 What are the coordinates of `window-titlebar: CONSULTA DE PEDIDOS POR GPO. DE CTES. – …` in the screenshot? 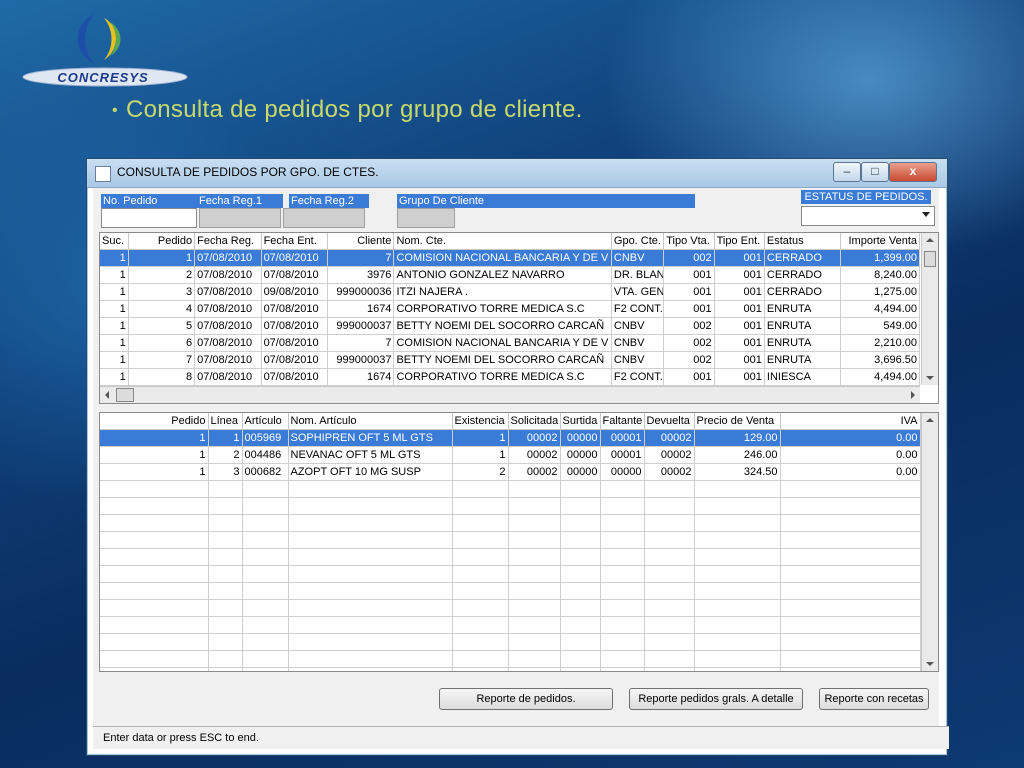 It's located at (517, 173).